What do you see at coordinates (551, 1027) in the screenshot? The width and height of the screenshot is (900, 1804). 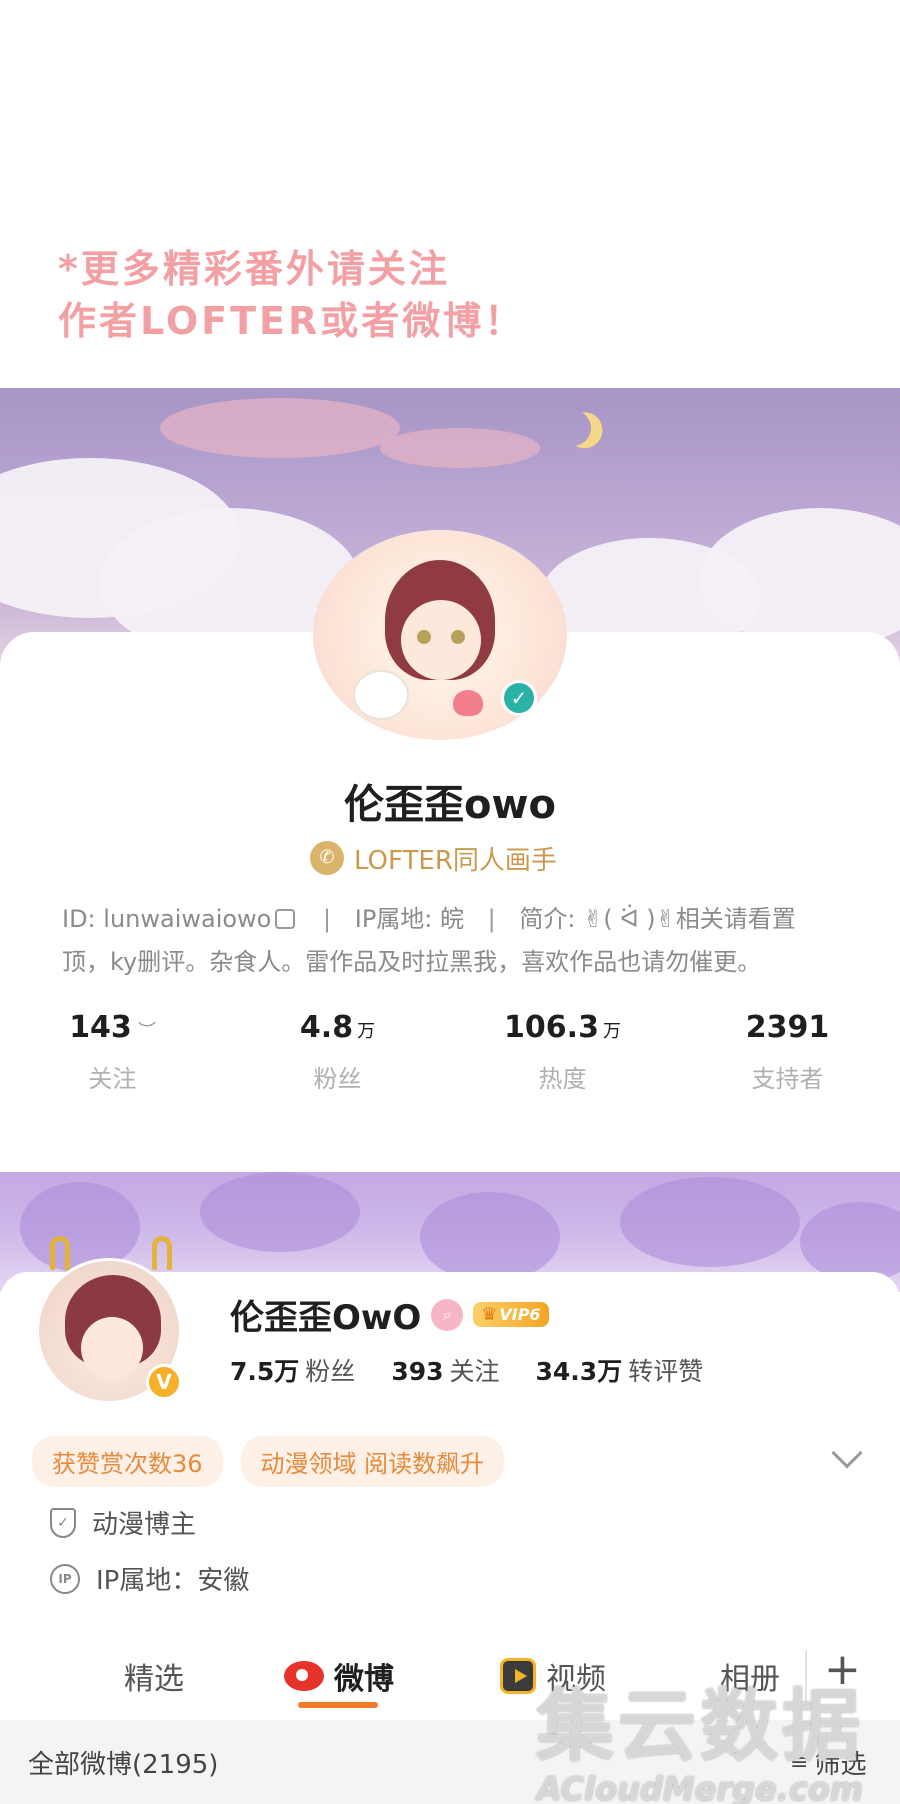 I see `stat-number: 106.3` at bounding box center [551, 1027].